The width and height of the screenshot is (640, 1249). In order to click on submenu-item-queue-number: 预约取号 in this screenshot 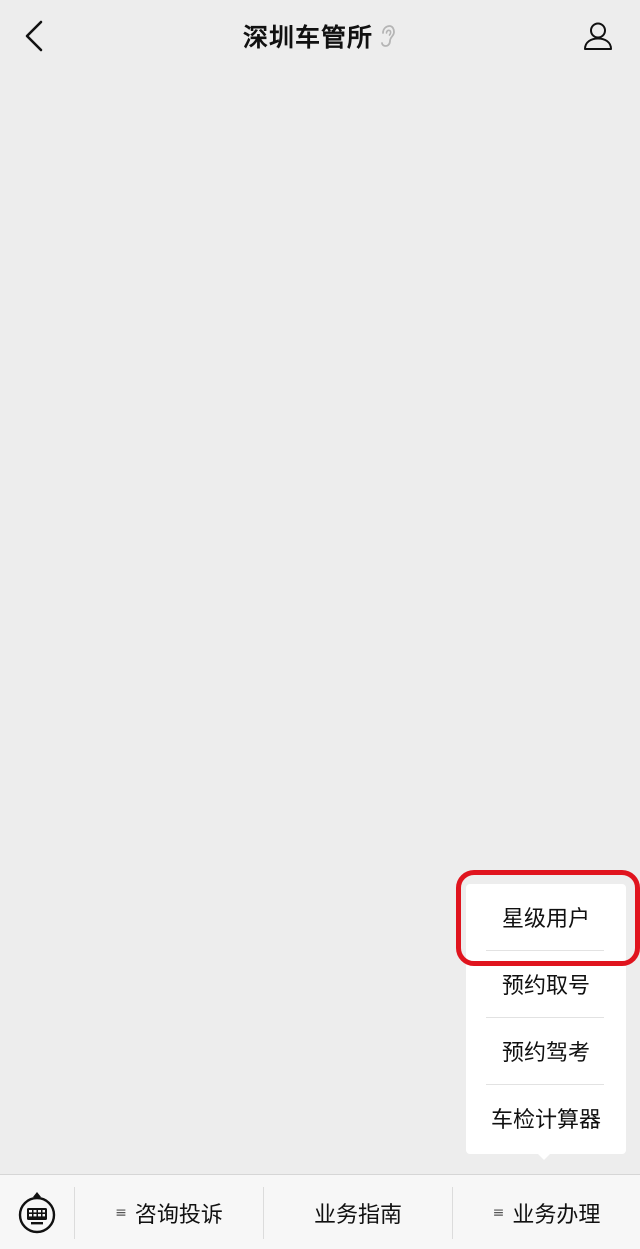, I will do `click(546, 984)`.